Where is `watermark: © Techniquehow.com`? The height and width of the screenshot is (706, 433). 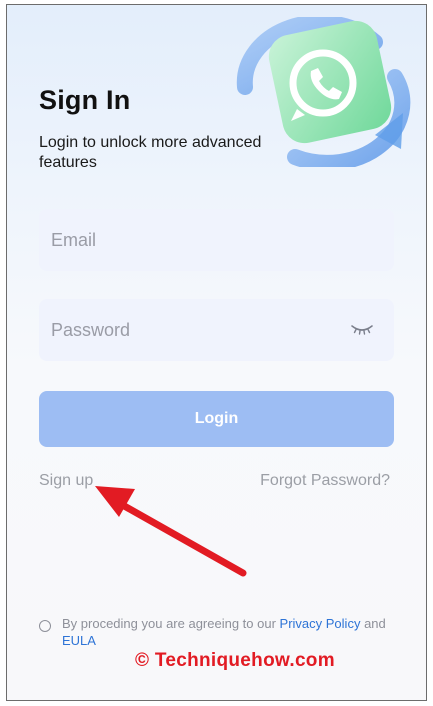 watermark: © Techniquehow.com is located at coordinates (235, 660).